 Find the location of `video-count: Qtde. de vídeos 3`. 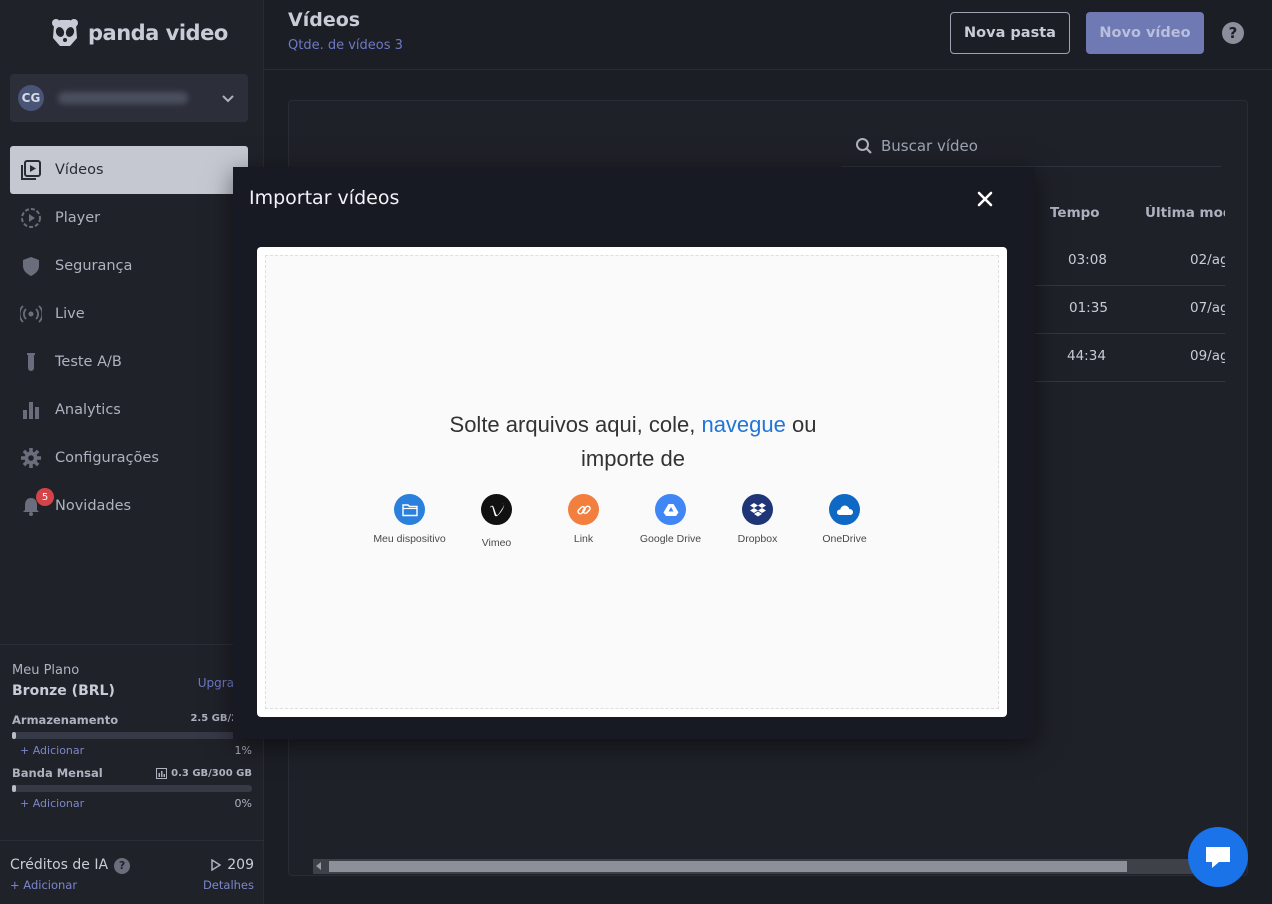

video-count: Qtde. de vídeos 3 is located at coordinates (345, 45).